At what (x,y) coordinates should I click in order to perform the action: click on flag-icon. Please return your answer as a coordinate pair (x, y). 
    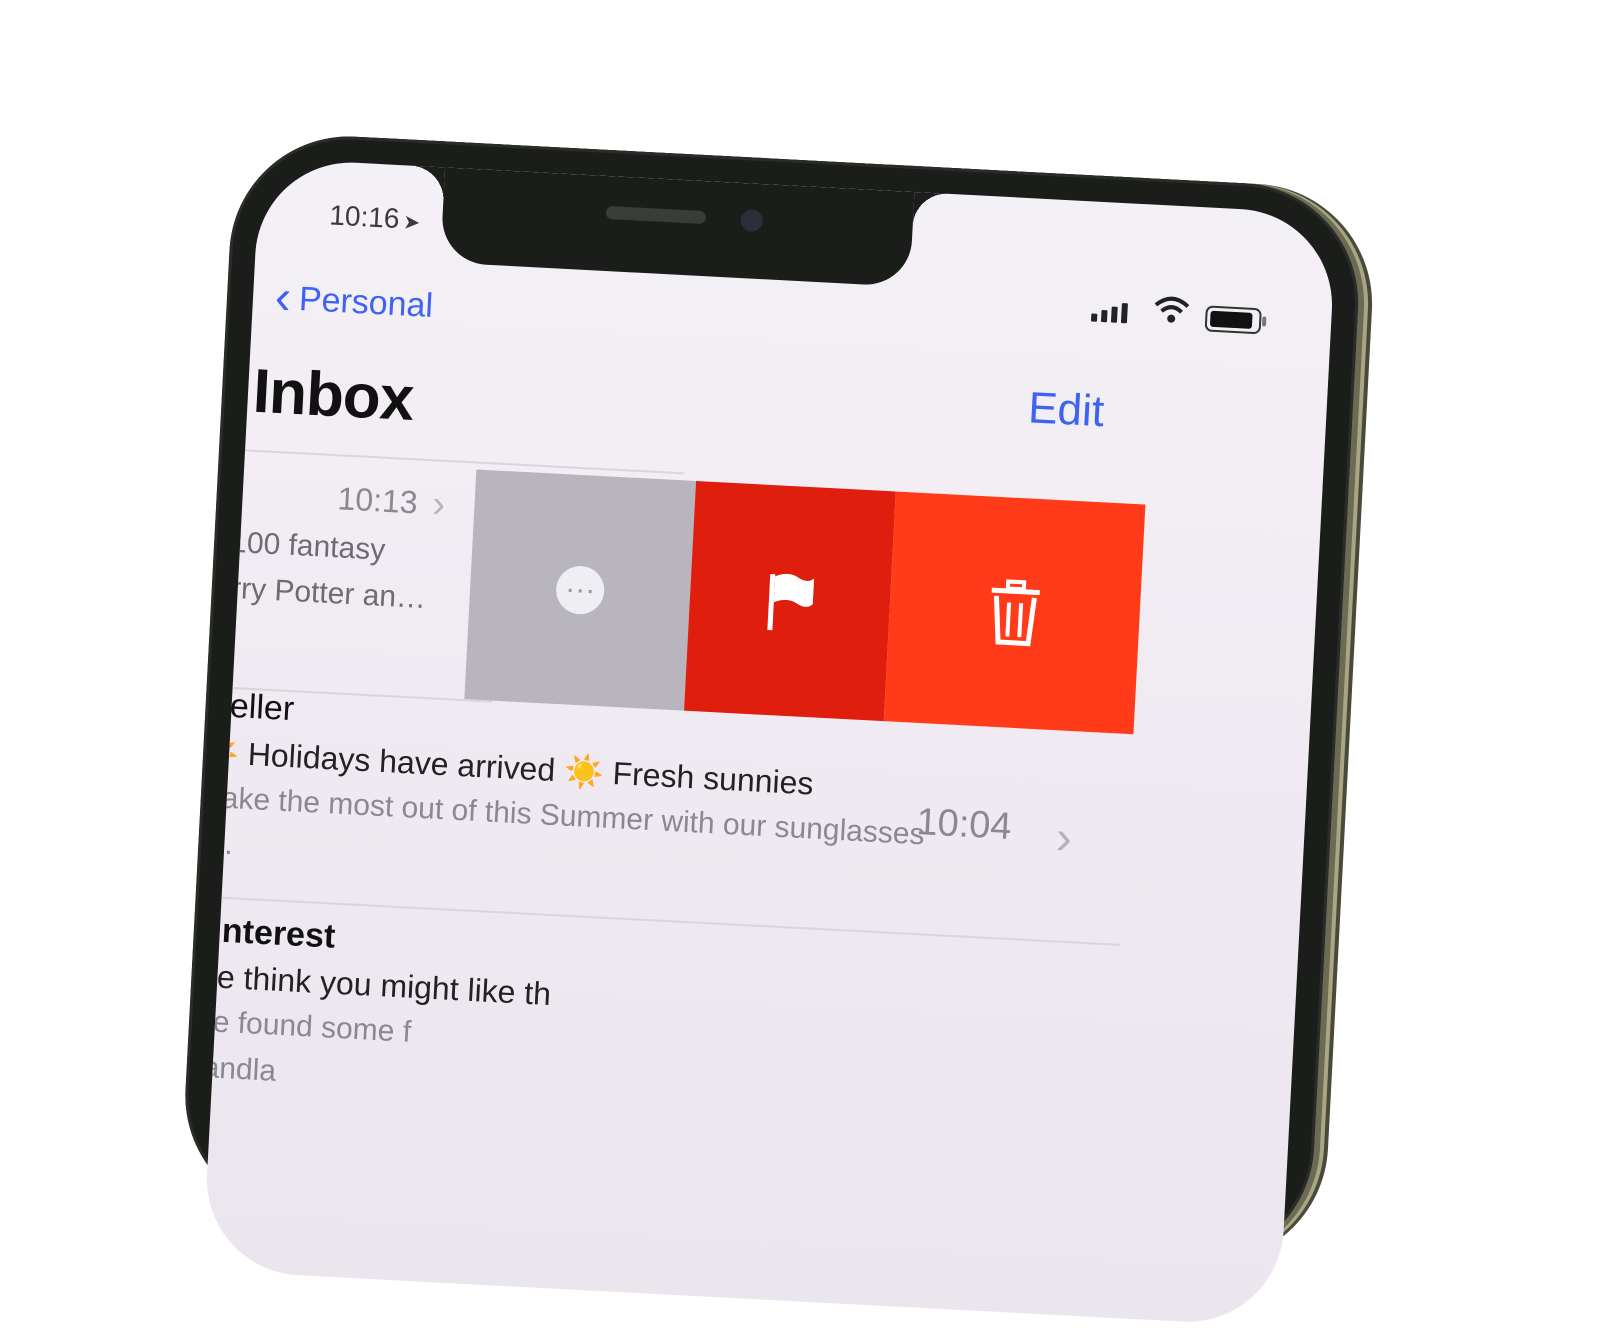
    Looking at the image, I should click on (791, 602).